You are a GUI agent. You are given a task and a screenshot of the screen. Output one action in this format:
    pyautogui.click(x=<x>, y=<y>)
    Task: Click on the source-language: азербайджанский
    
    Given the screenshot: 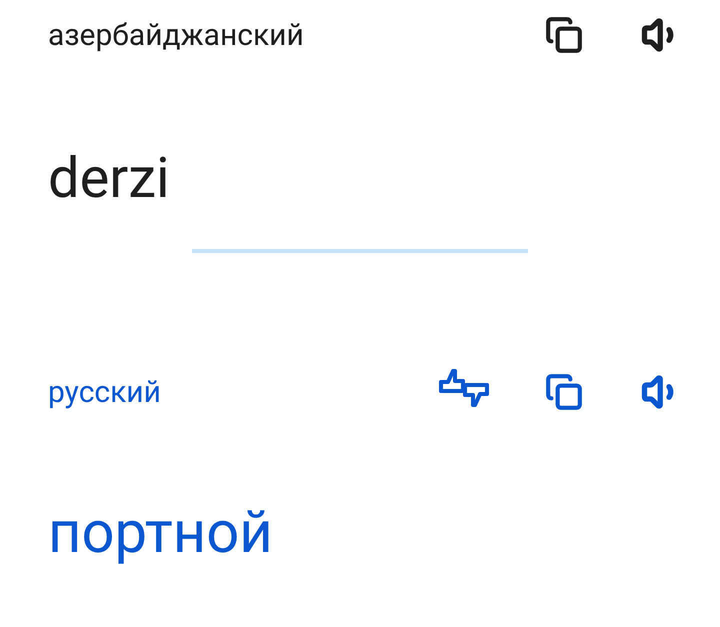 What is the action you would take?
    pyautogui.click(x=176, y=35)
    